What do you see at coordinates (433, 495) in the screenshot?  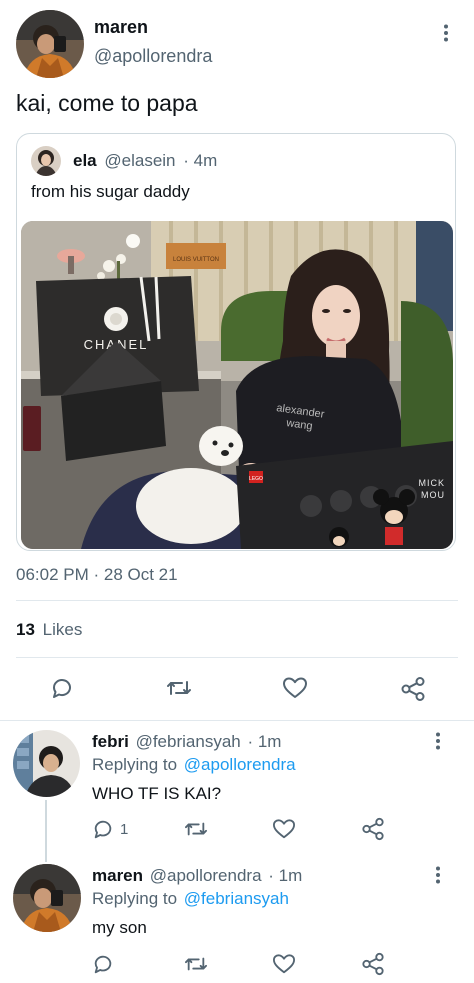 I see `box-text-line2: MOU` at bounding box center [433, 495].